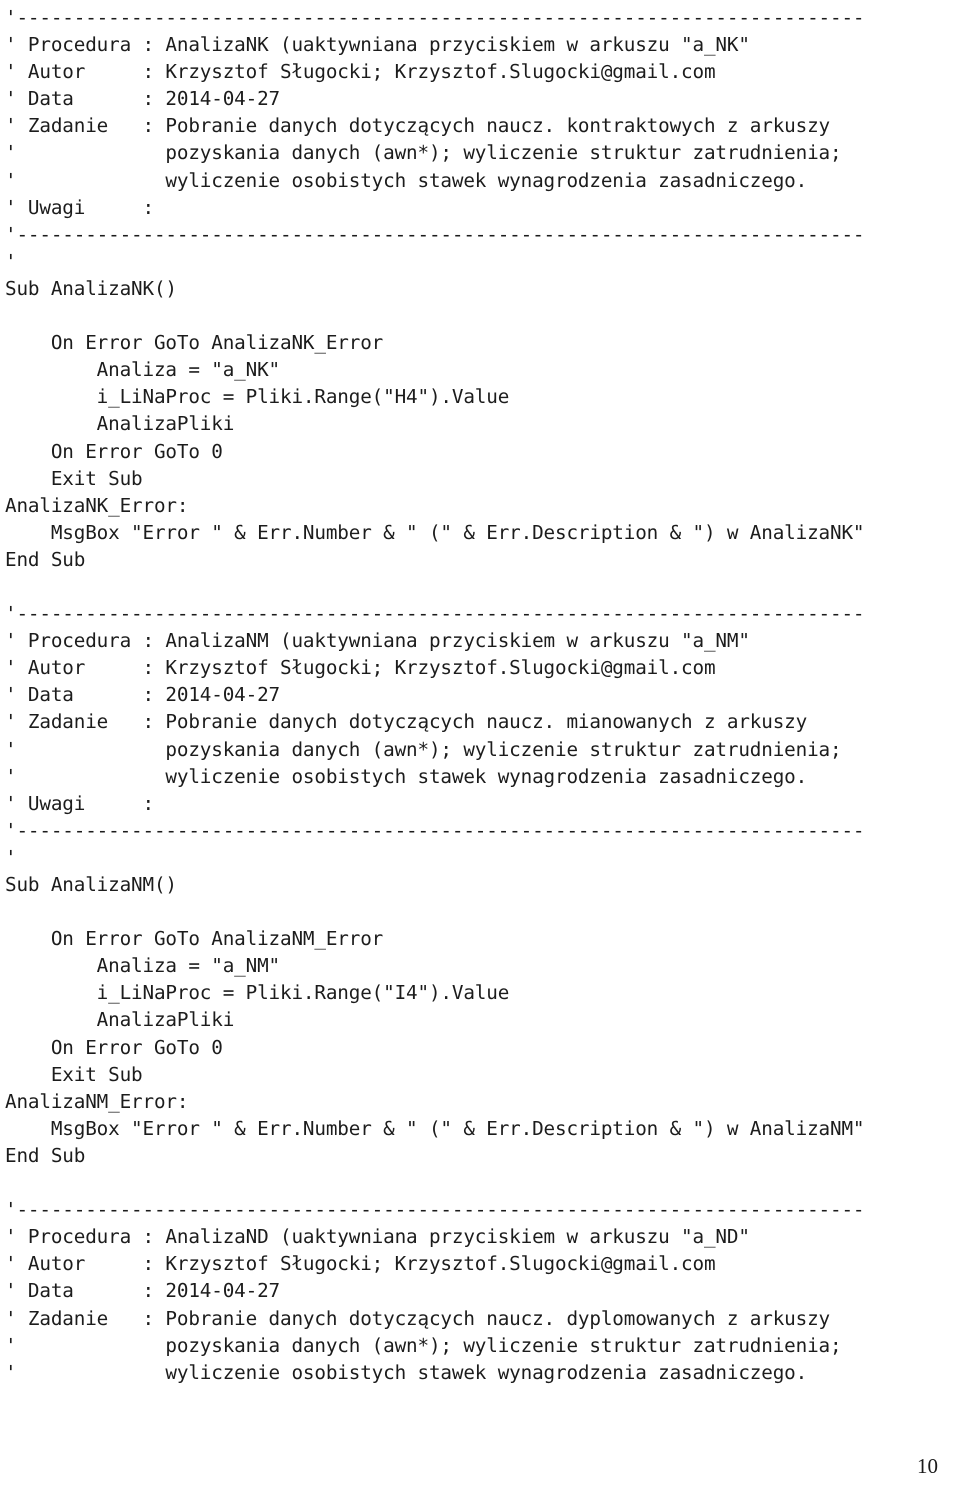 Image resolution: width=960 pixels, height=1495 pixels. I want to click on code-line: i_LiNaProc = Pliki.Range("H4").Value, so click(257, 397).